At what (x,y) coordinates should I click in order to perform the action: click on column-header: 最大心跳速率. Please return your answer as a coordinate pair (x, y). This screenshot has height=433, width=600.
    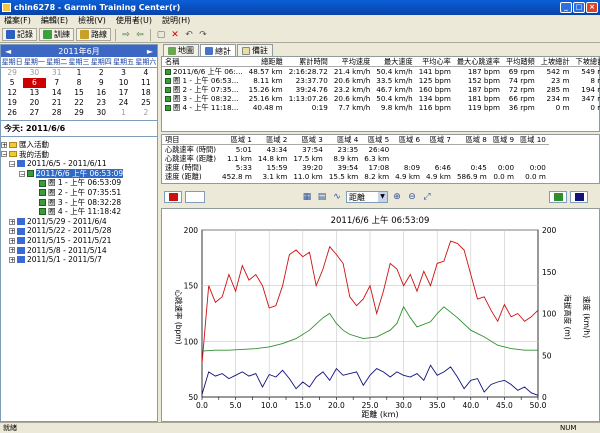
    Looking at the image, I should click on (478, 62).